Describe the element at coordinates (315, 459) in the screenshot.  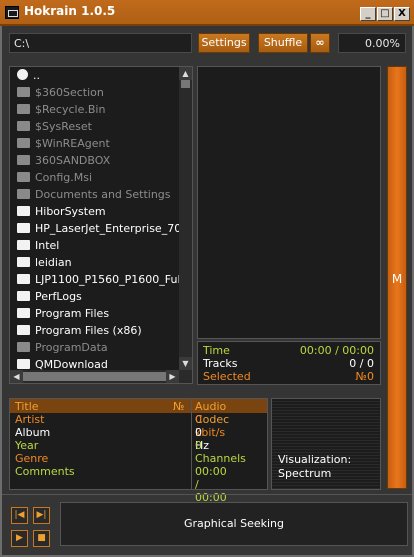
I see `visualization-label: Visualization:` at that location.